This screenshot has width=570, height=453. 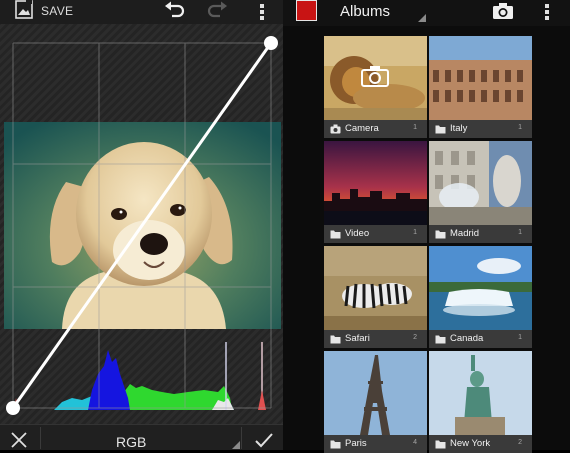 I want to click on album-thumb-sunset-city, so click(x=375, y=183).